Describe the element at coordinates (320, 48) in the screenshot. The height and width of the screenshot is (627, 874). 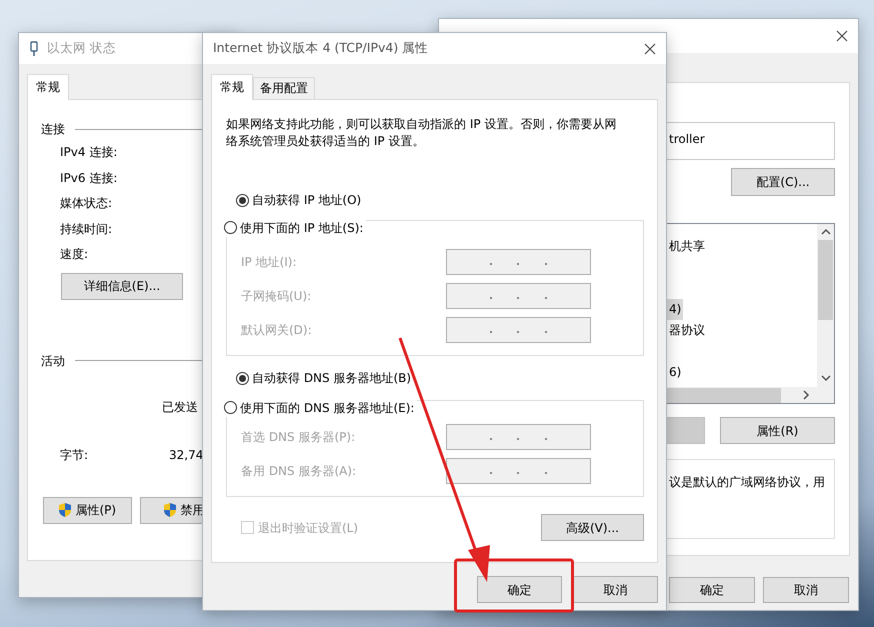
I see `window-title: Internet 协议版本 4 (TCP/IPv4) 属性` at that location.